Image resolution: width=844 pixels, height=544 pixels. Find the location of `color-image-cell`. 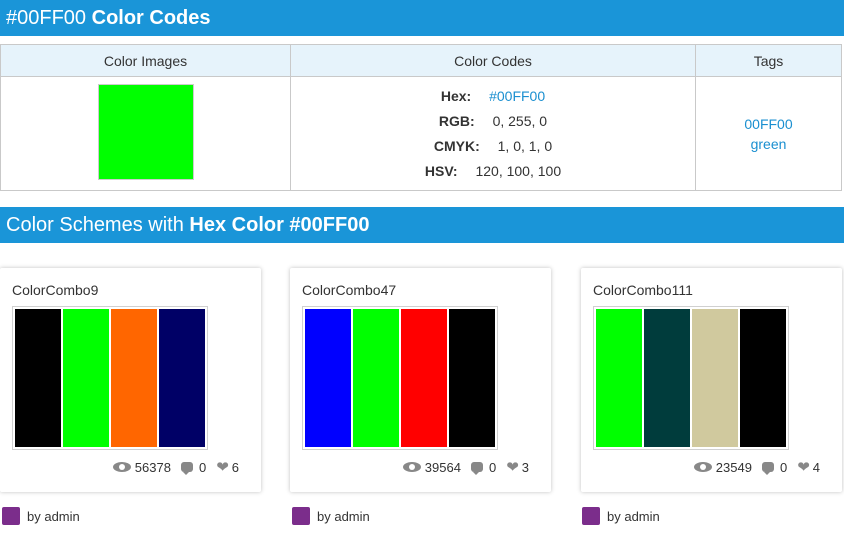

color-image-cell is located at coordinates (145, 133).